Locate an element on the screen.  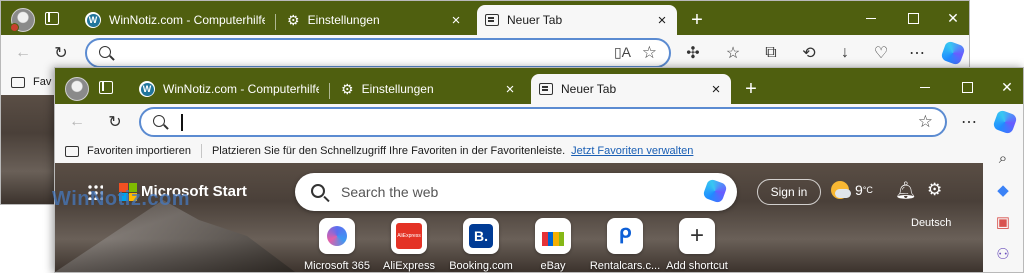
notifications-bell-icon: 🔔︎ is located at coordinates (906, 191).